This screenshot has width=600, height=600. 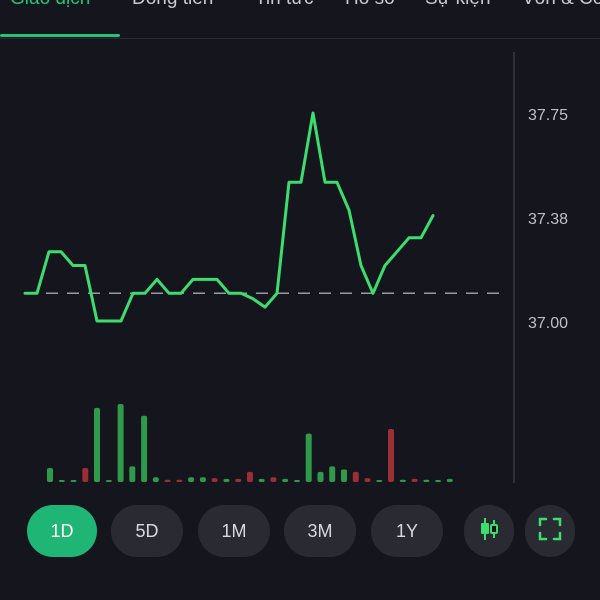 What do you see at coordinates (234, 531) in the screenshot?
I see `range-1m-button: 1M` at bounding box center [234, 531].